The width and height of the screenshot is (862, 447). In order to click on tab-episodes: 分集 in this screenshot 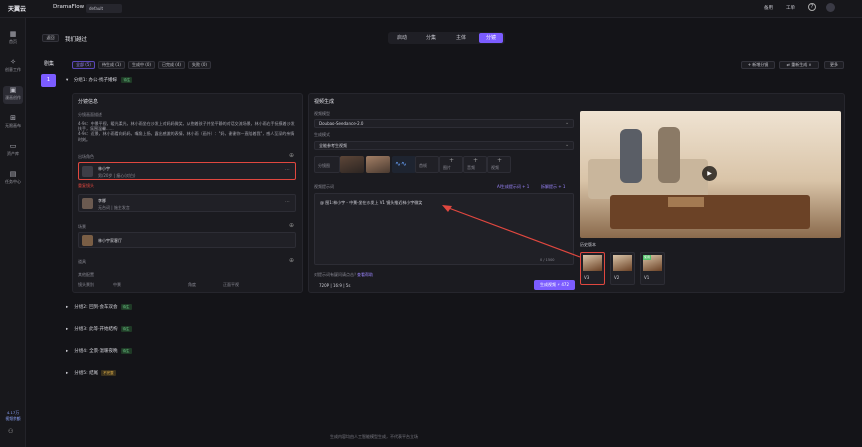, I will do `click(431, 38)`.